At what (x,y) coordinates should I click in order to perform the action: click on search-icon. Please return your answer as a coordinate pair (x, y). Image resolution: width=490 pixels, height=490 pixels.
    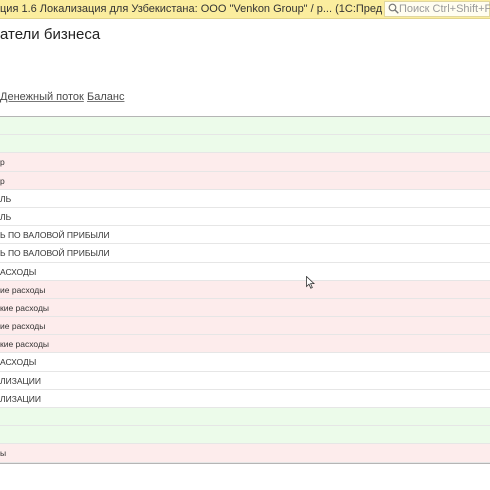
    Looking at the image, I should click on (393, 8).